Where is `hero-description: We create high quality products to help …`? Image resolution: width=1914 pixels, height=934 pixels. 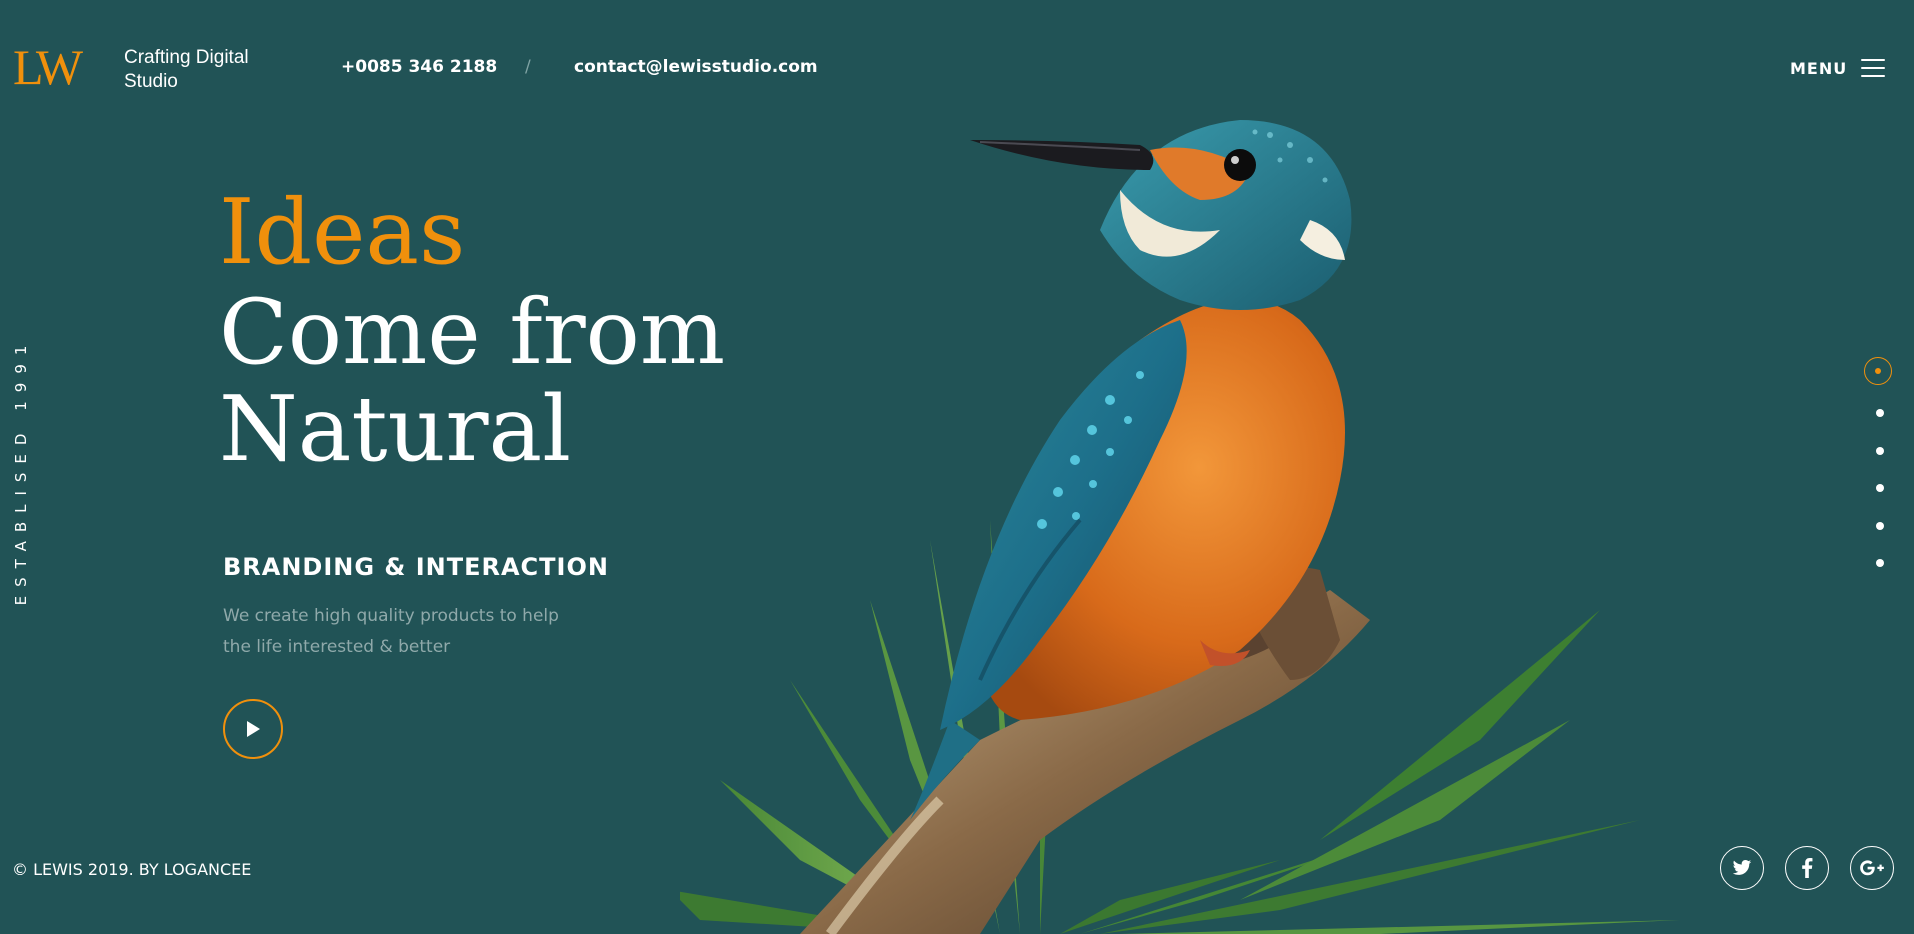 hero-description: We create high quality products to help … is located at coordinates (391, 631).